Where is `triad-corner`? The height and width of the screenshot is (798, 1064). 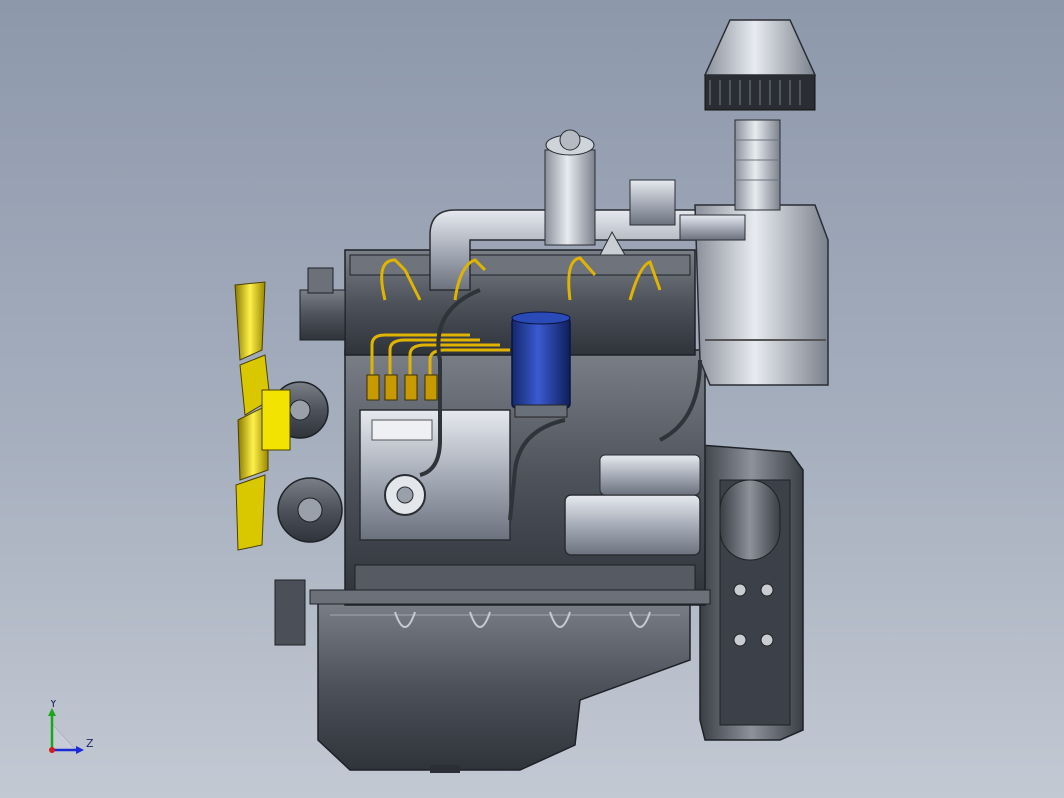
triad-corner is located at coordinates (64, 737).